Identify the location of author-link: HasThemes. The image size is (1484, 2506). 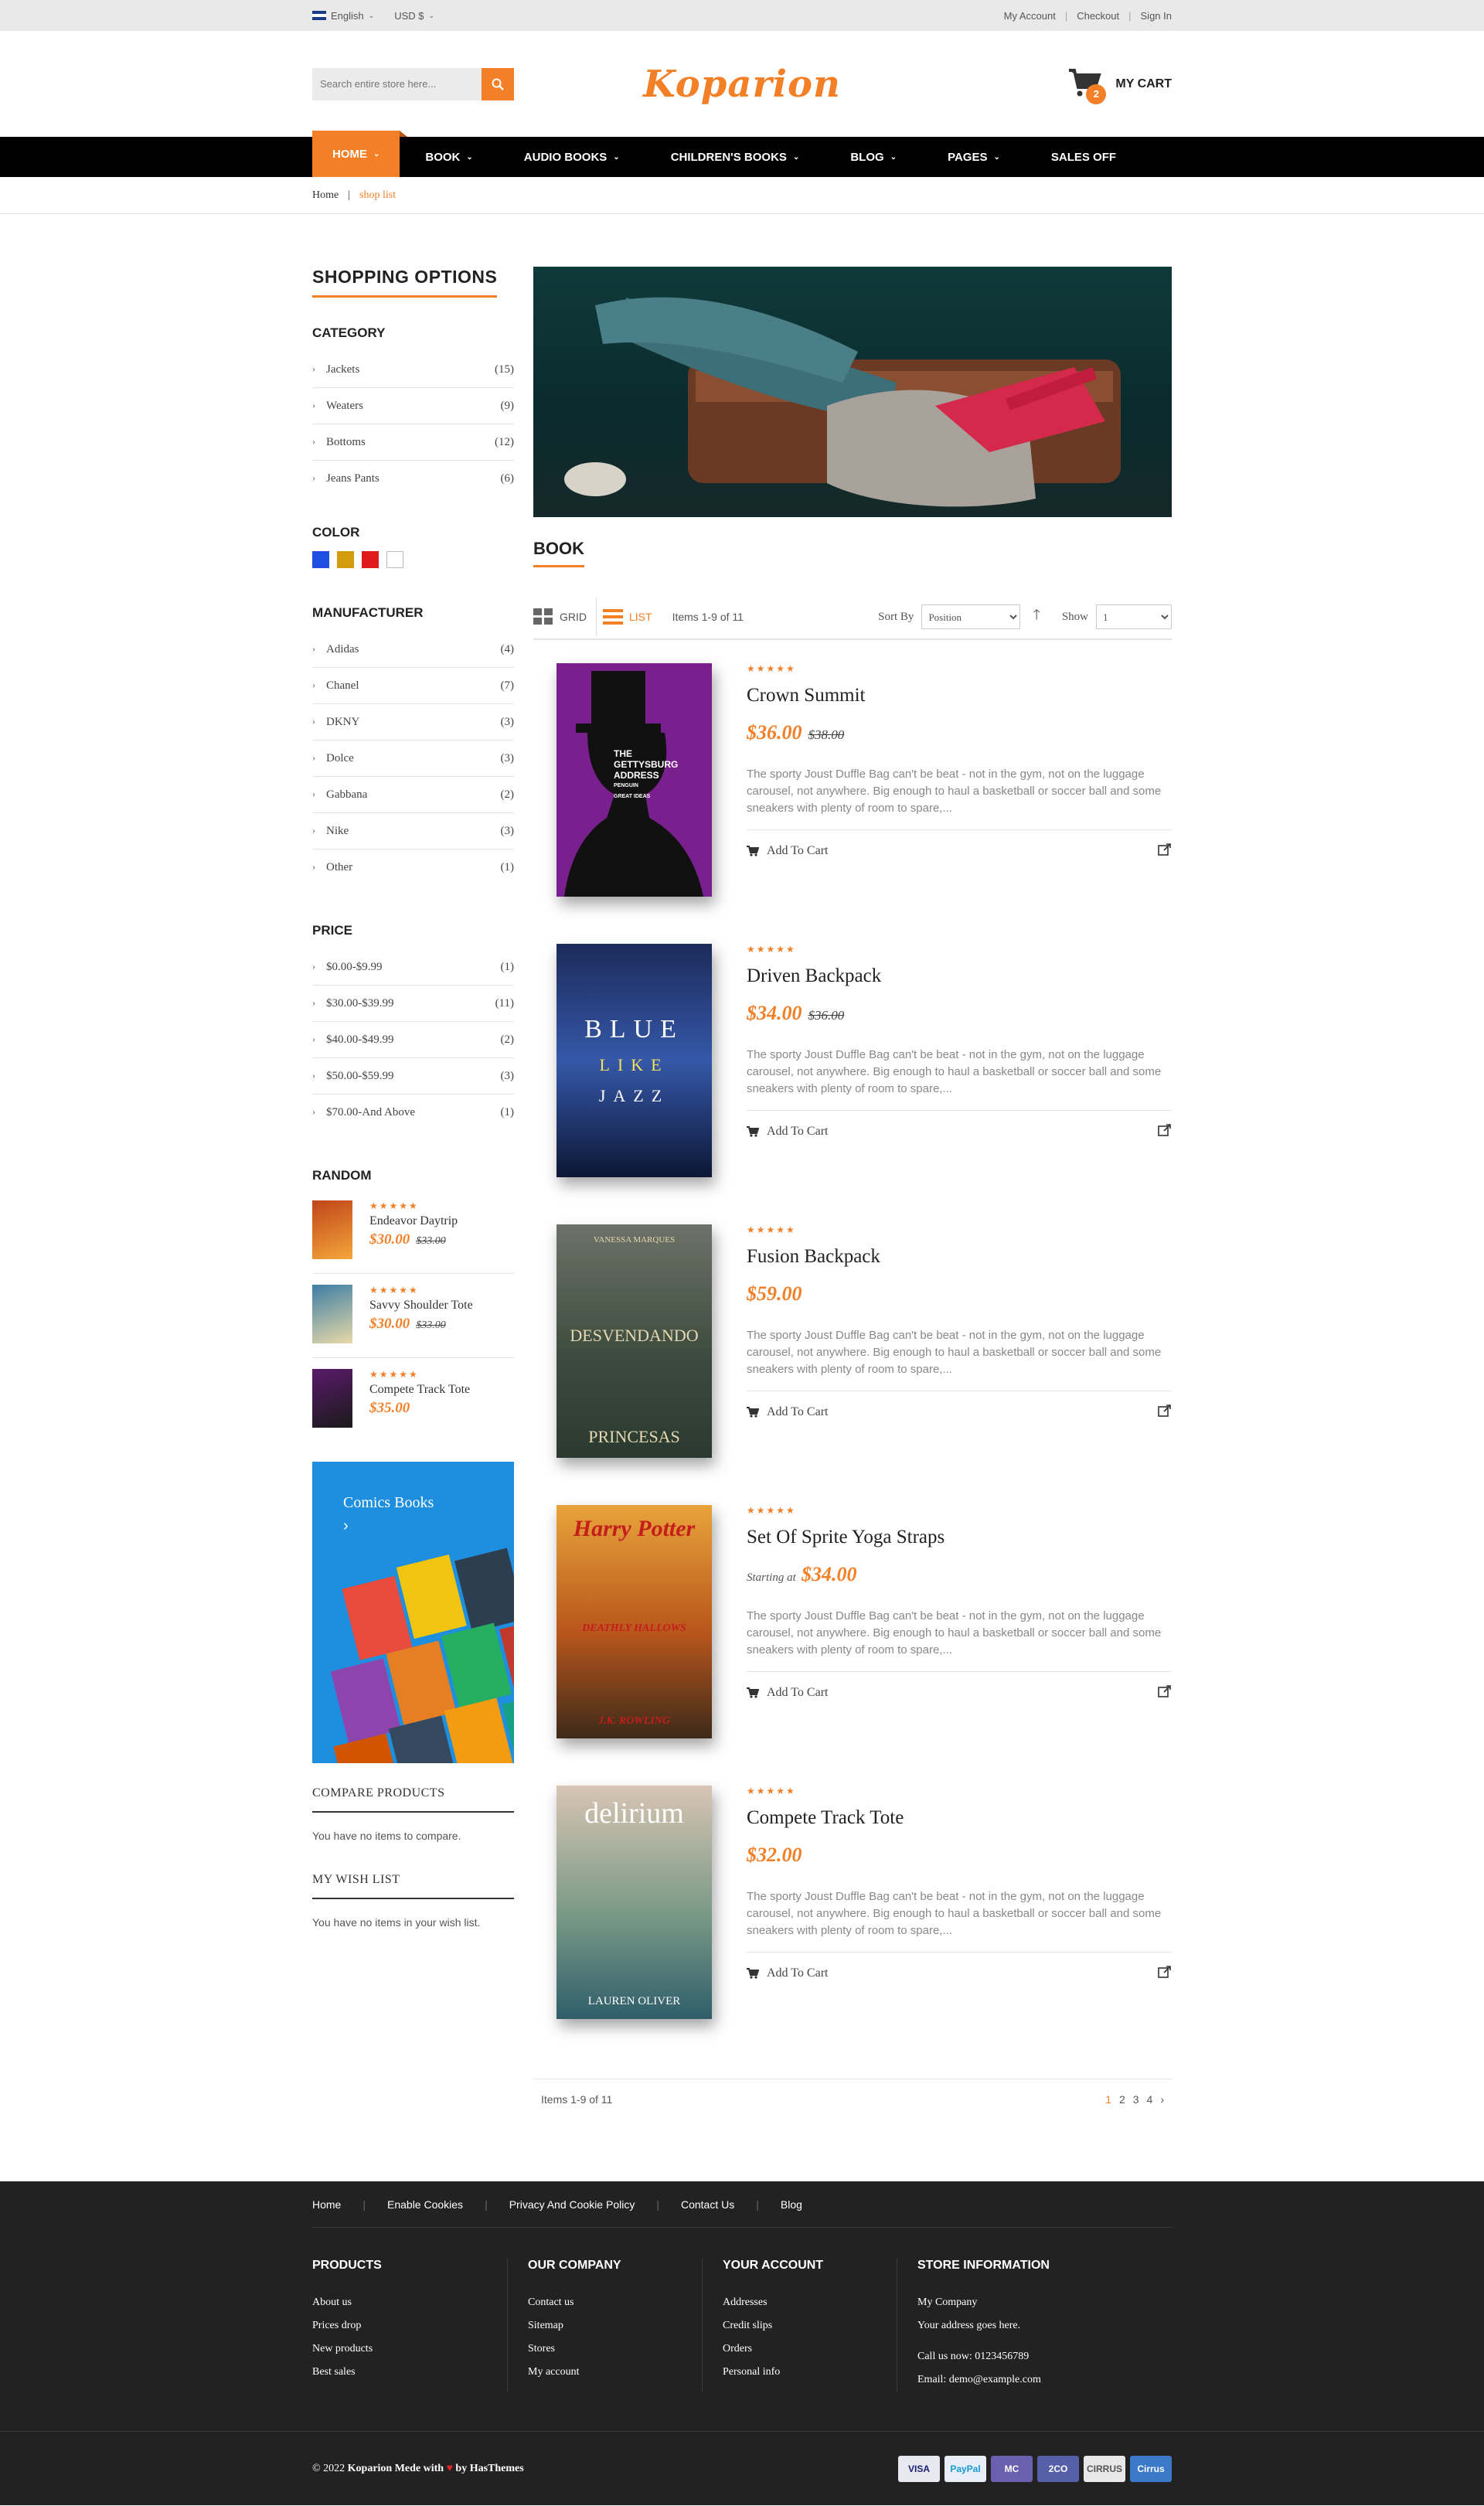
(497, 2468).